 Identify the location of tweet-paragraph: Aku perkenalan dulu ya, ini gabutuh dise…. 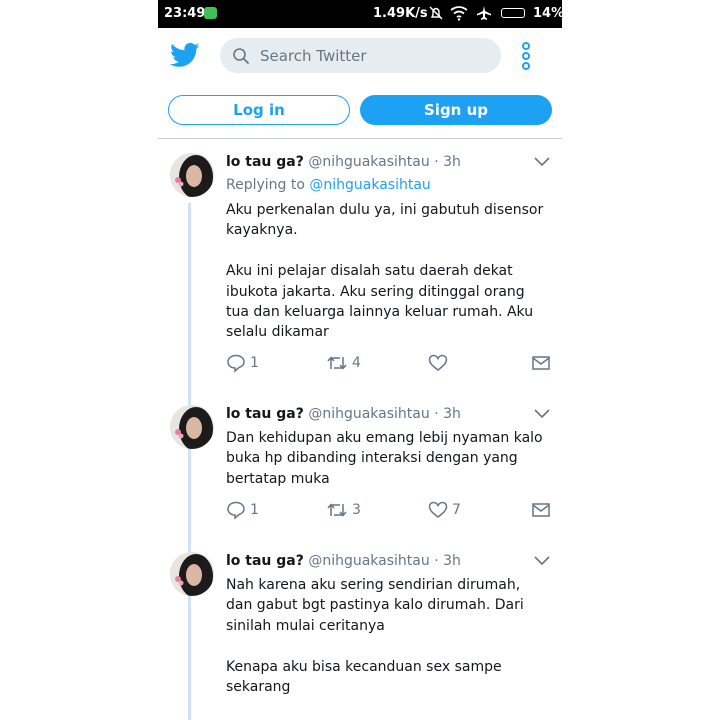
(385, 220).